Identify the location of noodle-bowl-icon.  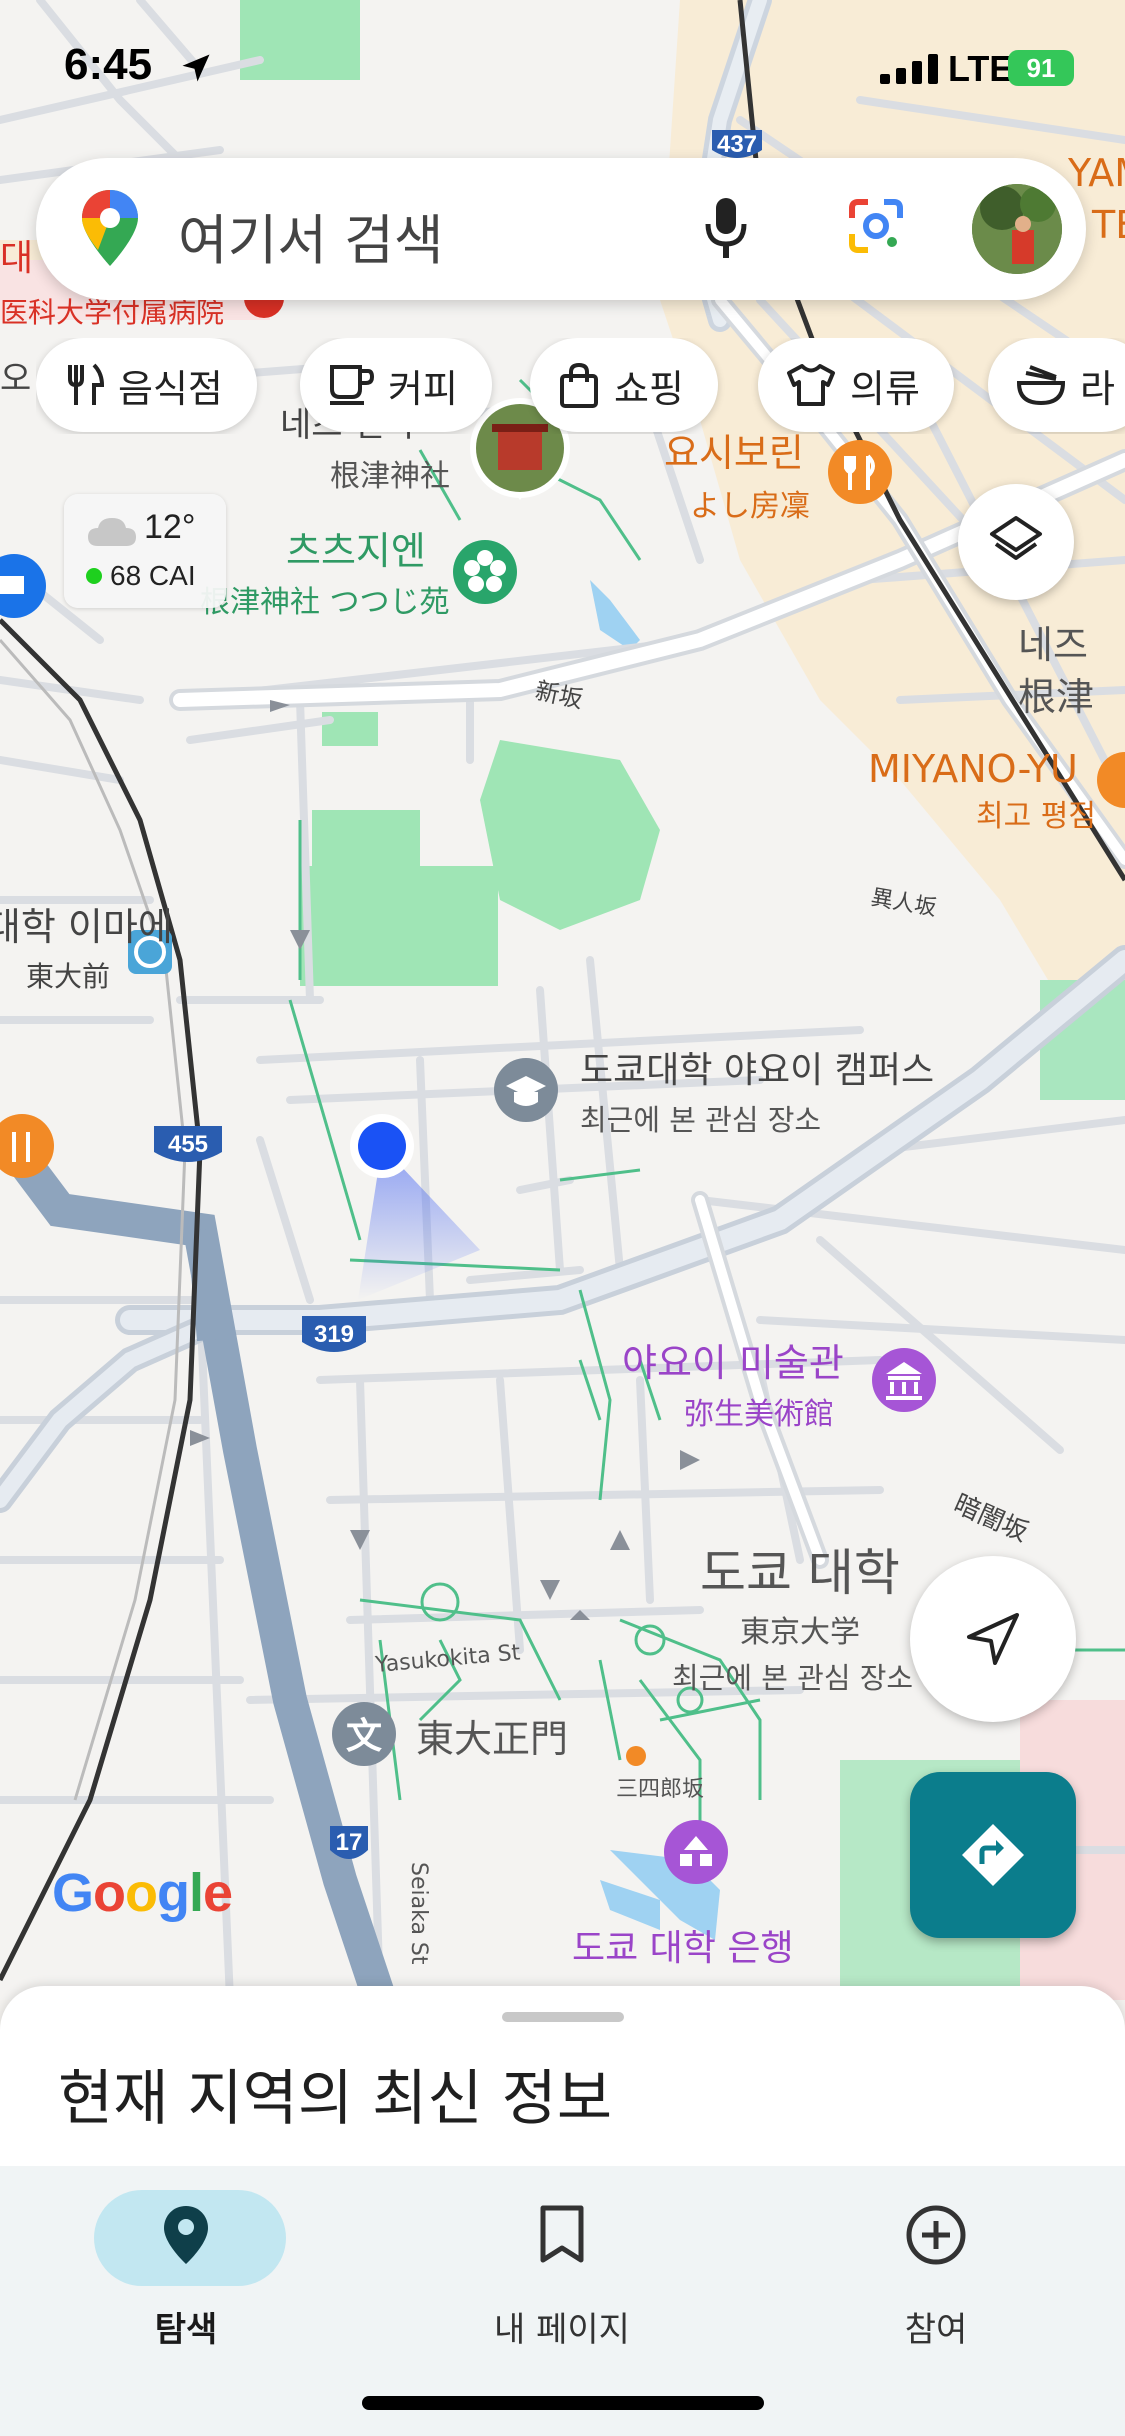
(1041, 385).